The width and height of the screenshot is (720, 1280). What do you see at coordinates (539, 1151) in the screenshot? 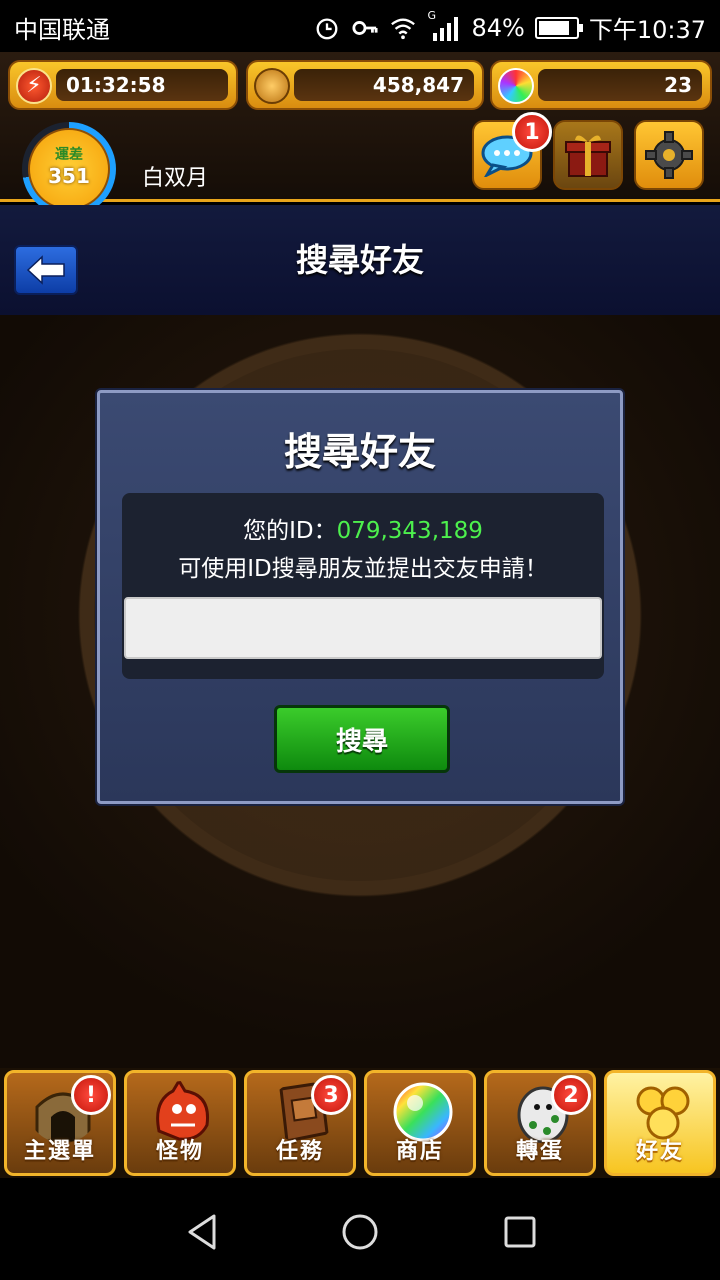
I see `nav-label: 轉蛋` at bounding box center [539, 1151].